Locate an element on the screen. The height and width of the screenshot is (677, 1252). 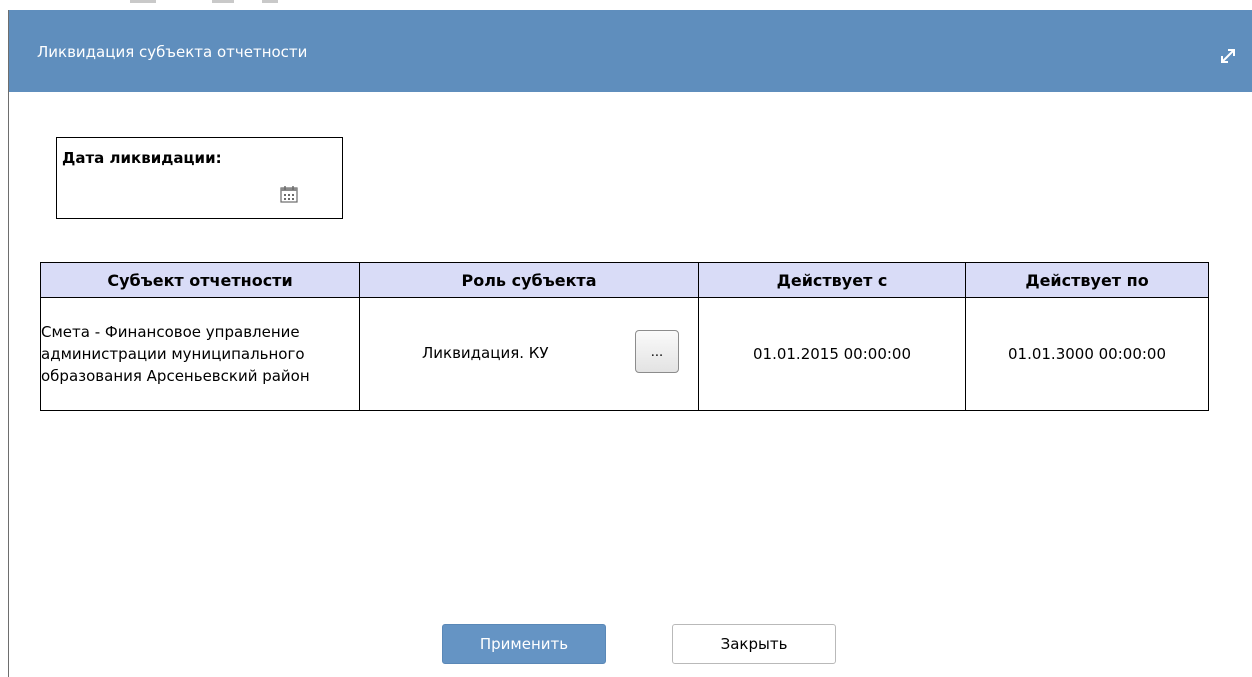
column-header-subject: Субъект отчетности is located at coordinates (200, 280).